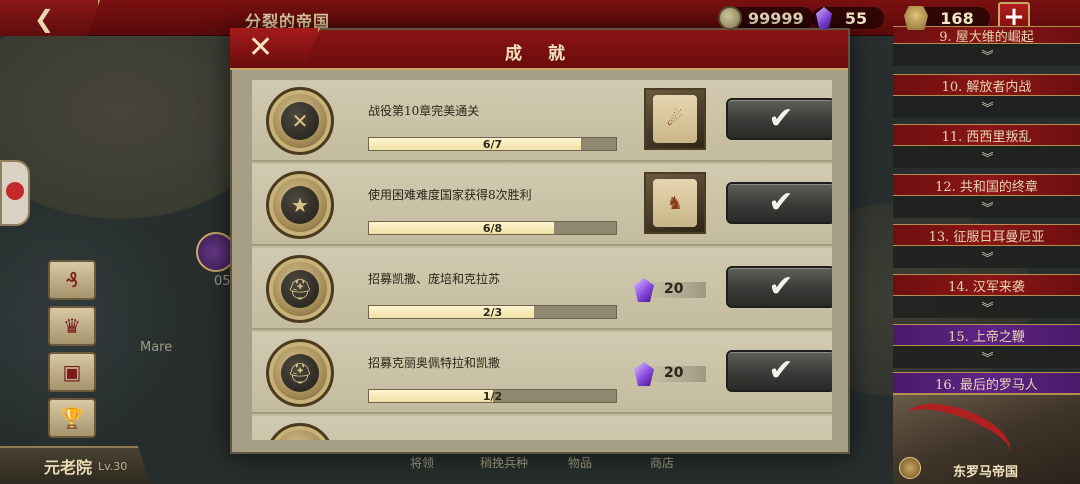  I want to click on progress-text: 6/7, so click(492, 144).